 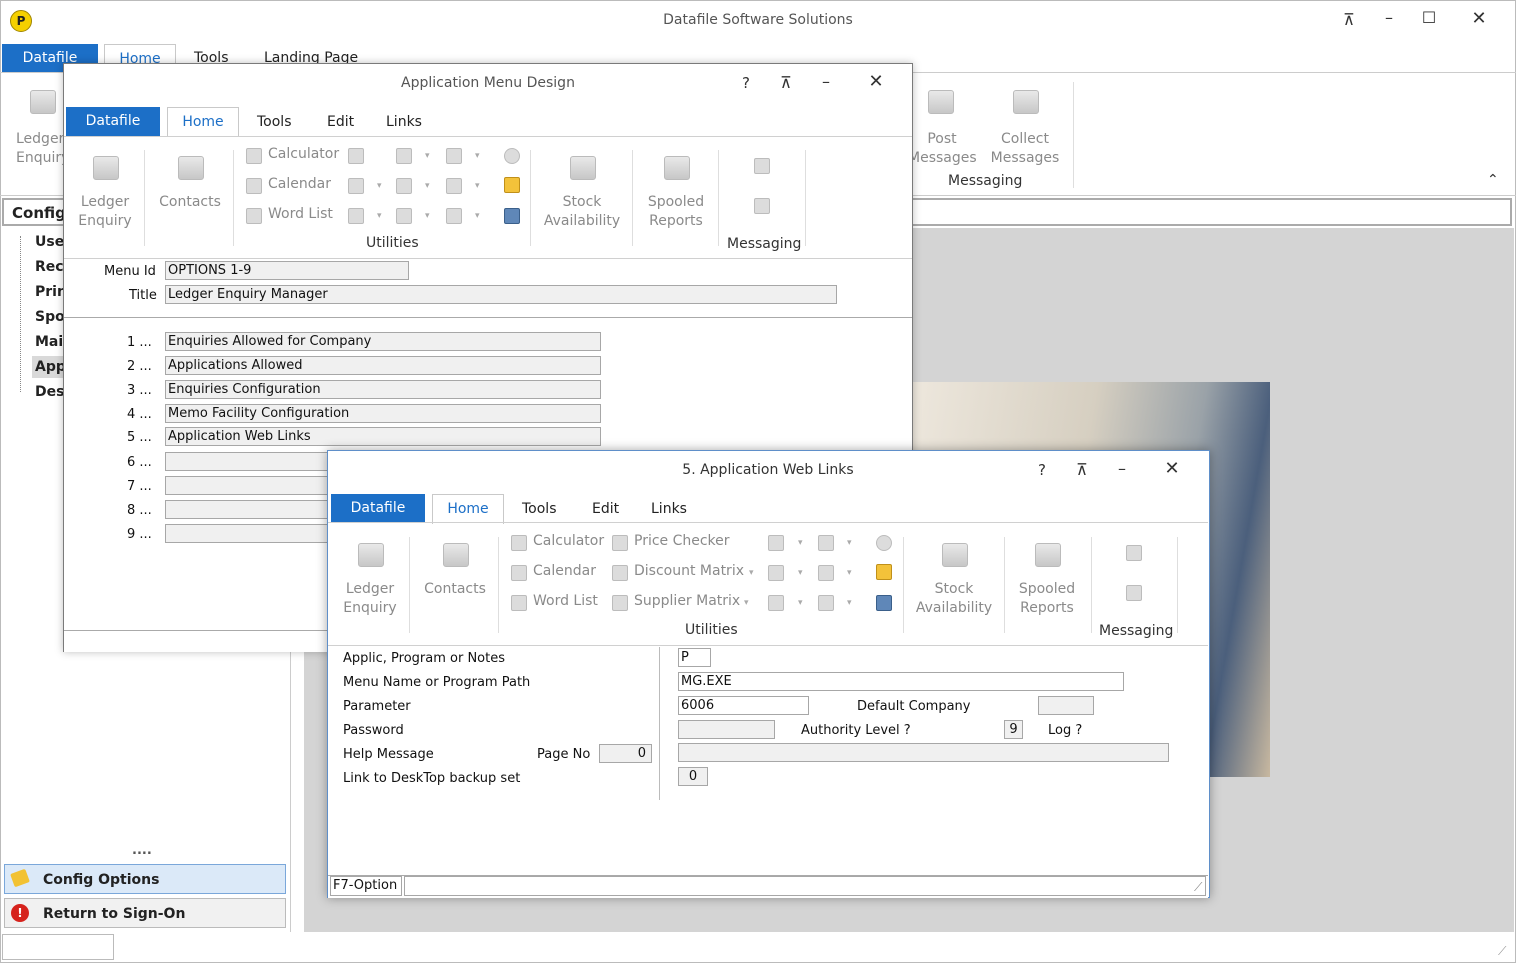 What do you see at coordinates (203, 122) in the screenshot?
I see `md-tab-home: Home` at bounding box center [203, 122].